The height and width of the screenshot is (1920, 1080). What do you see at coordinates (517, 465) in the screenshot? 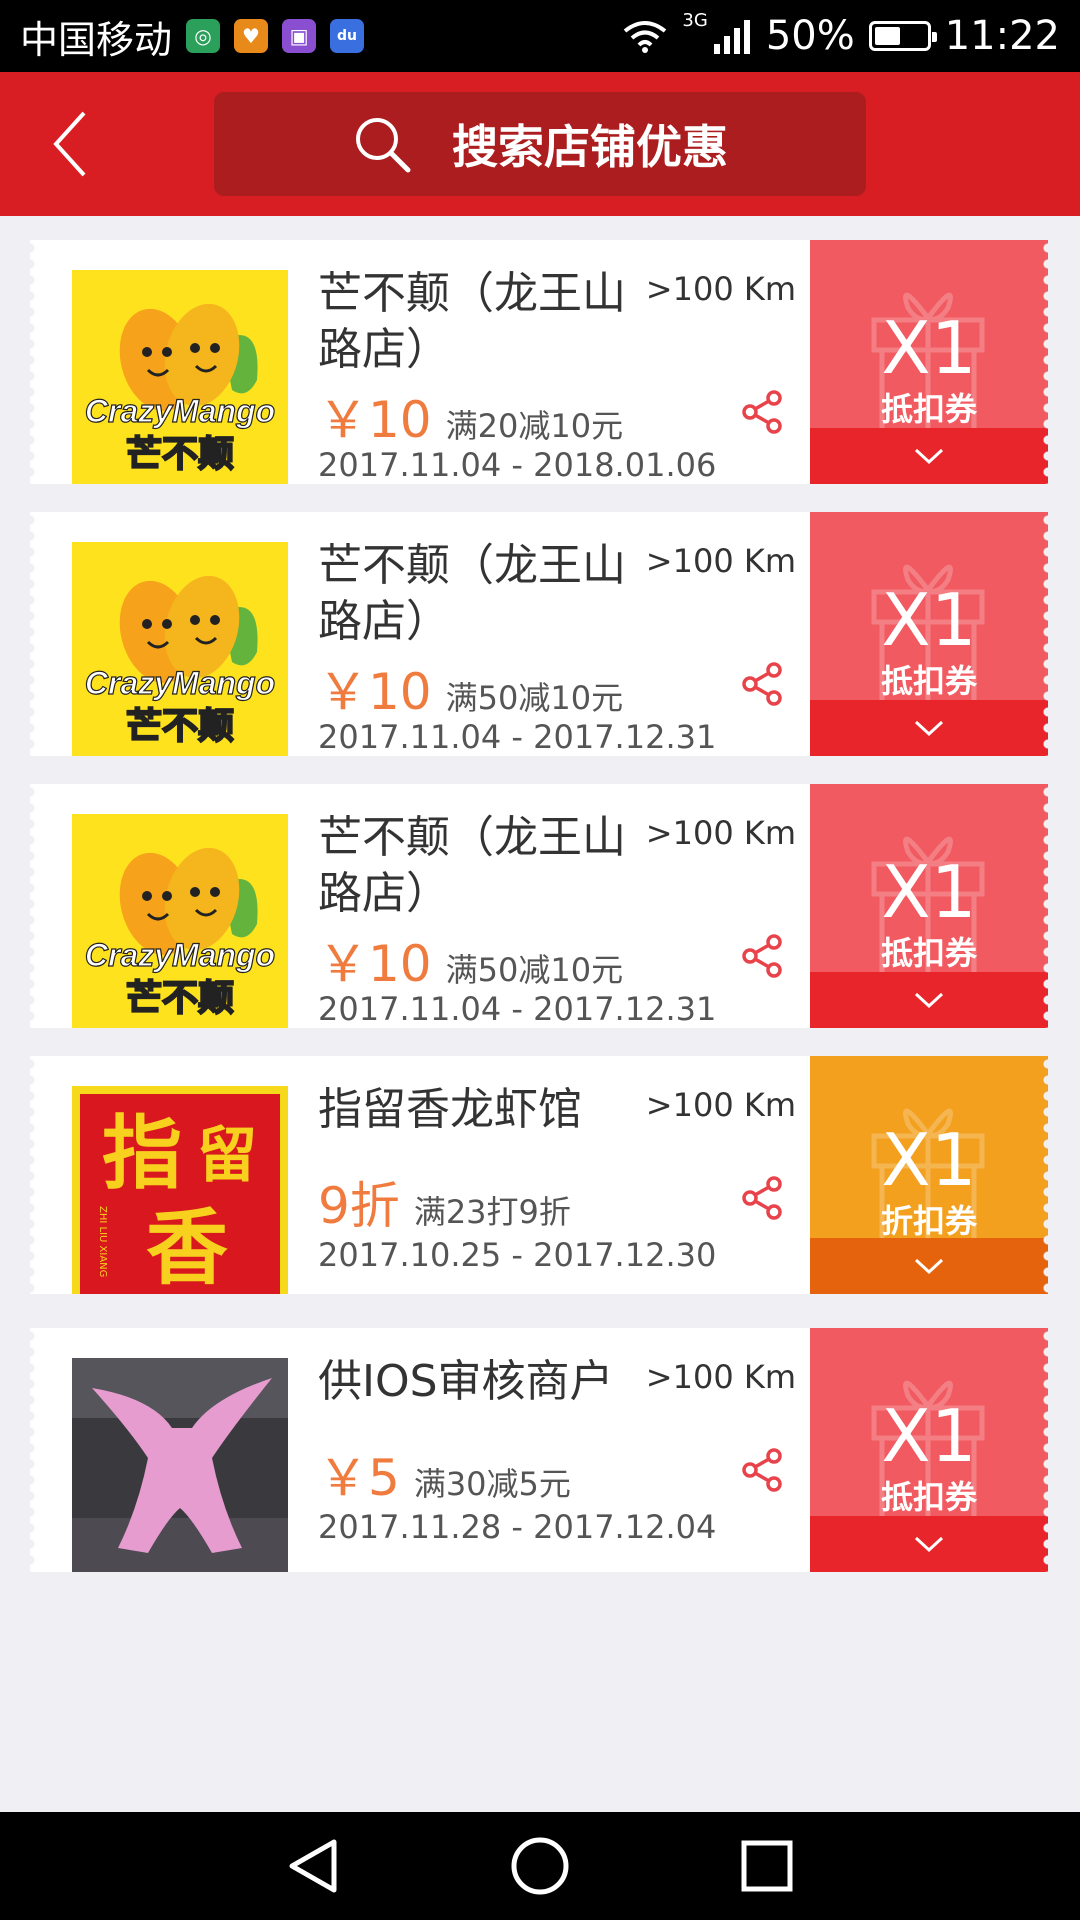
I see `validity-date: 2017.11.04 - 2018.01.06` at bounding box center [517, 465].